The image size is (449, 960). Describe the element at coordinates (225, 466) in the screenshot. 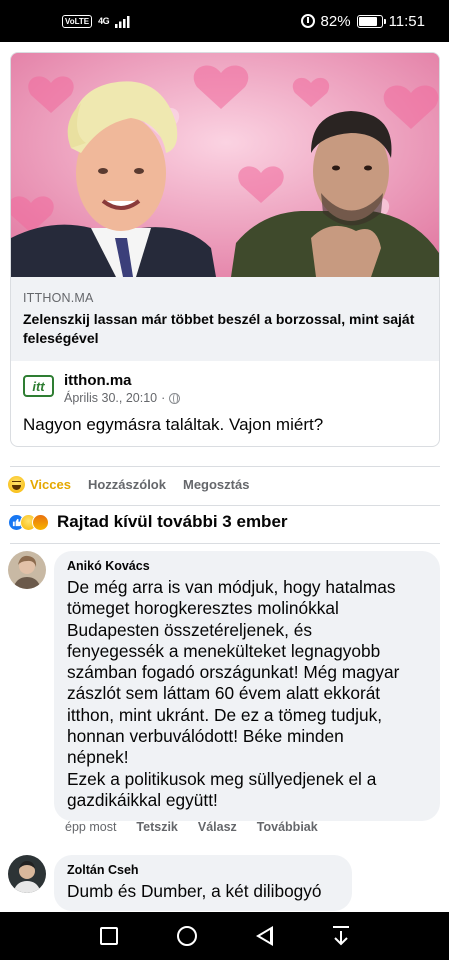

I see `divider-top` at that location.